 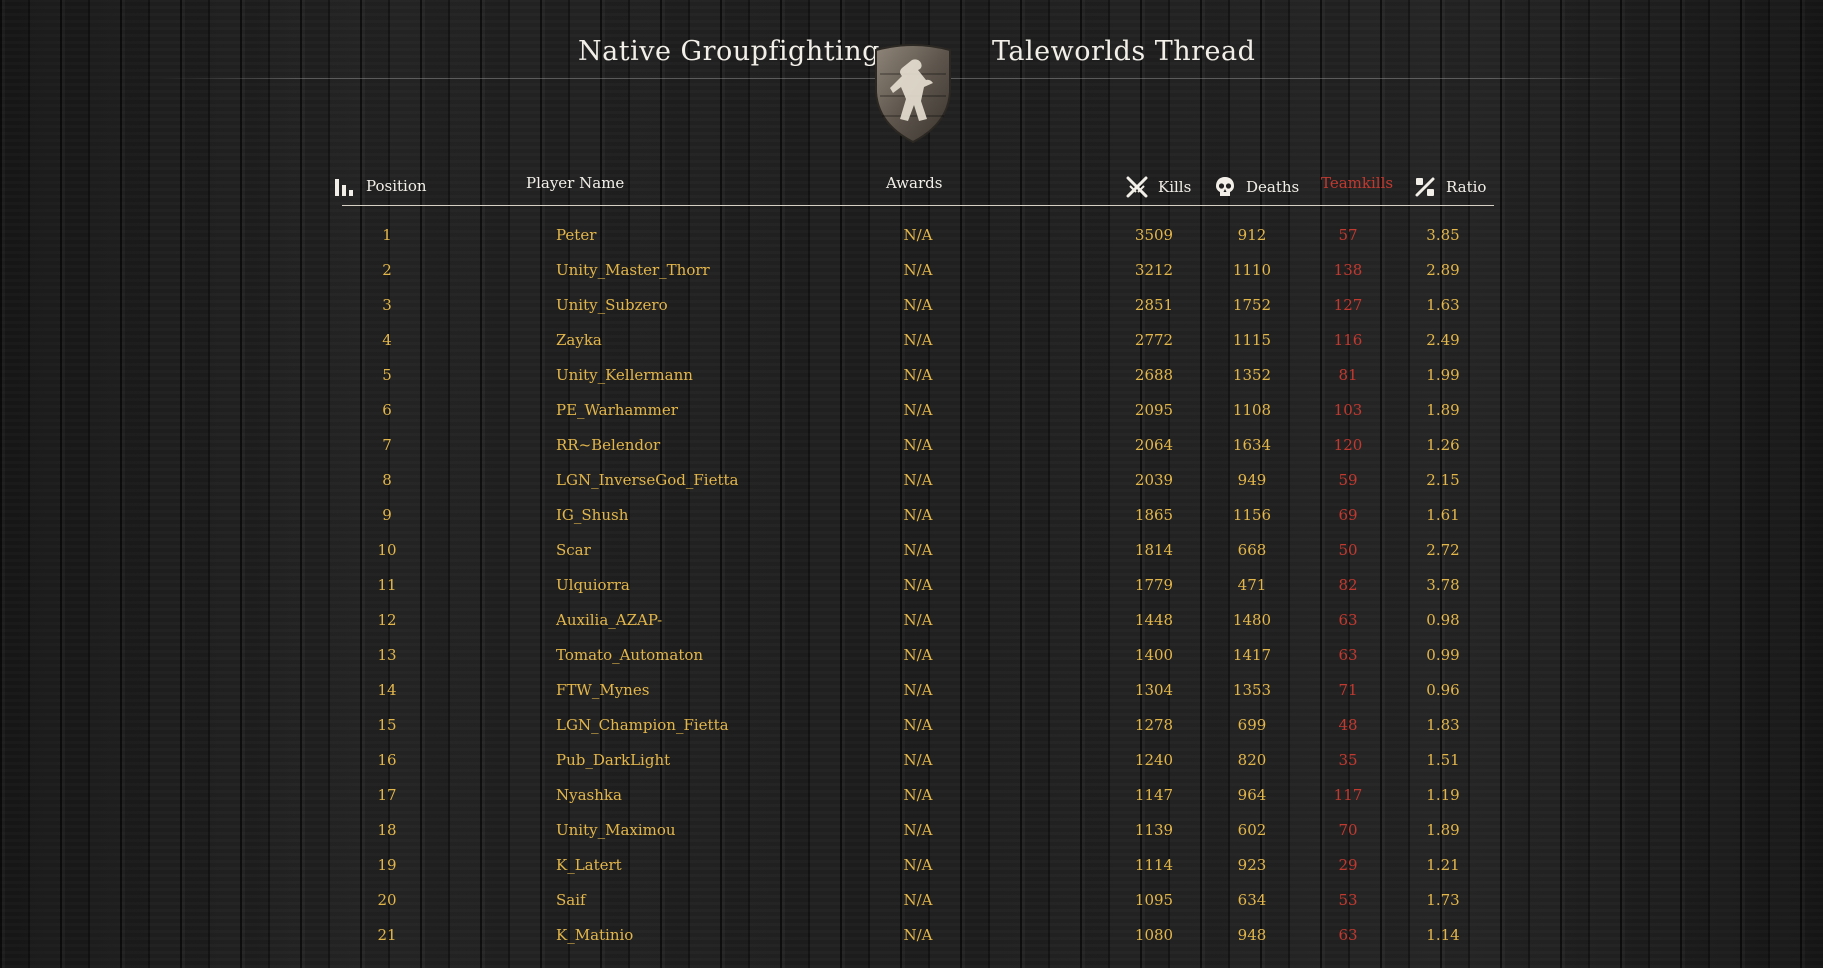 I want to click on table-row: 16 Pub_DarkLight N/A 1240 820 35 1.51, so click(x=910, y=768).